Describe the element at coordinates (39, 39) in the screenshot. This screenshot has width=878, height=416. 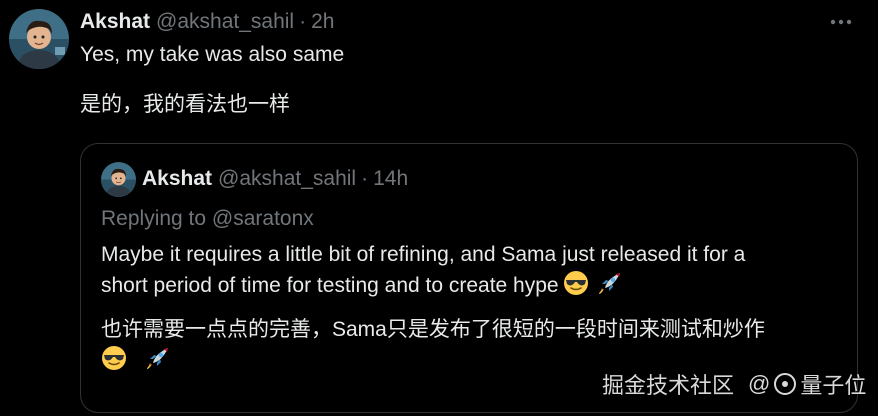
I see `author-avatar` at that location.